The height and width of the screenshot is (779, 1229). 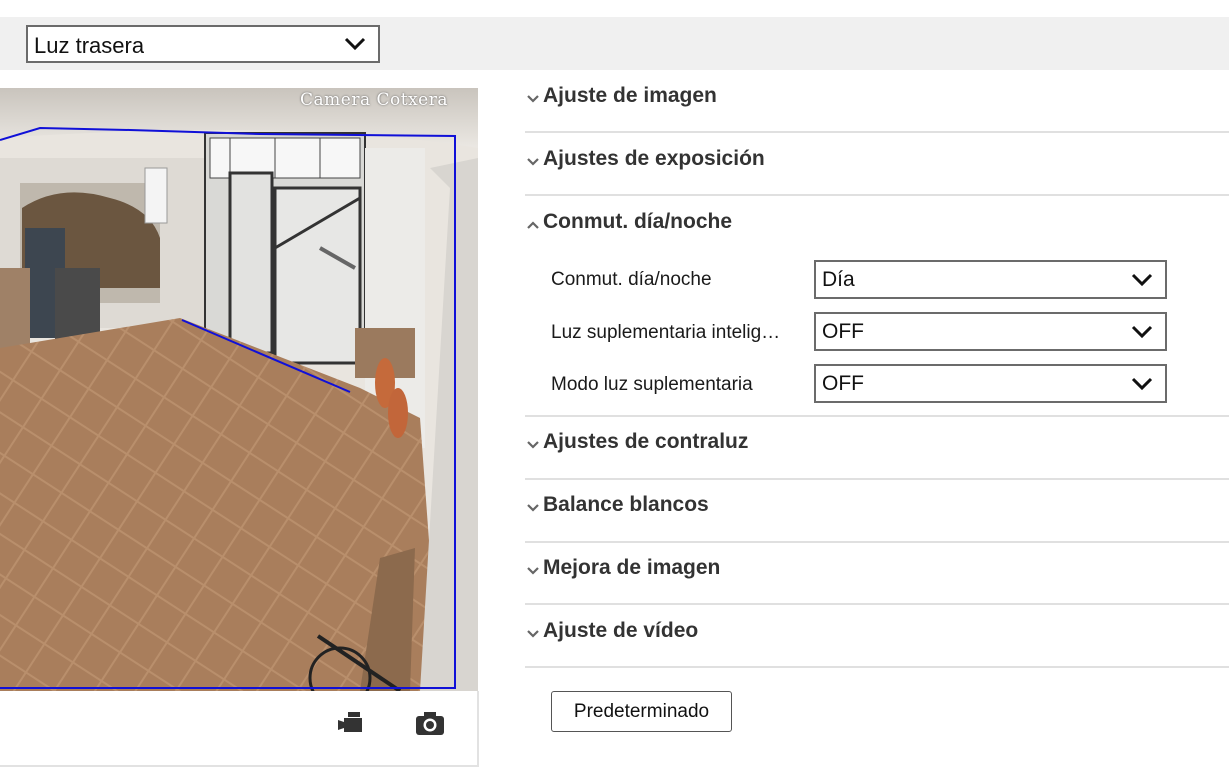 I want to click on section-header-day-night: Conmut. día/noche, so click(x=877, y=227).